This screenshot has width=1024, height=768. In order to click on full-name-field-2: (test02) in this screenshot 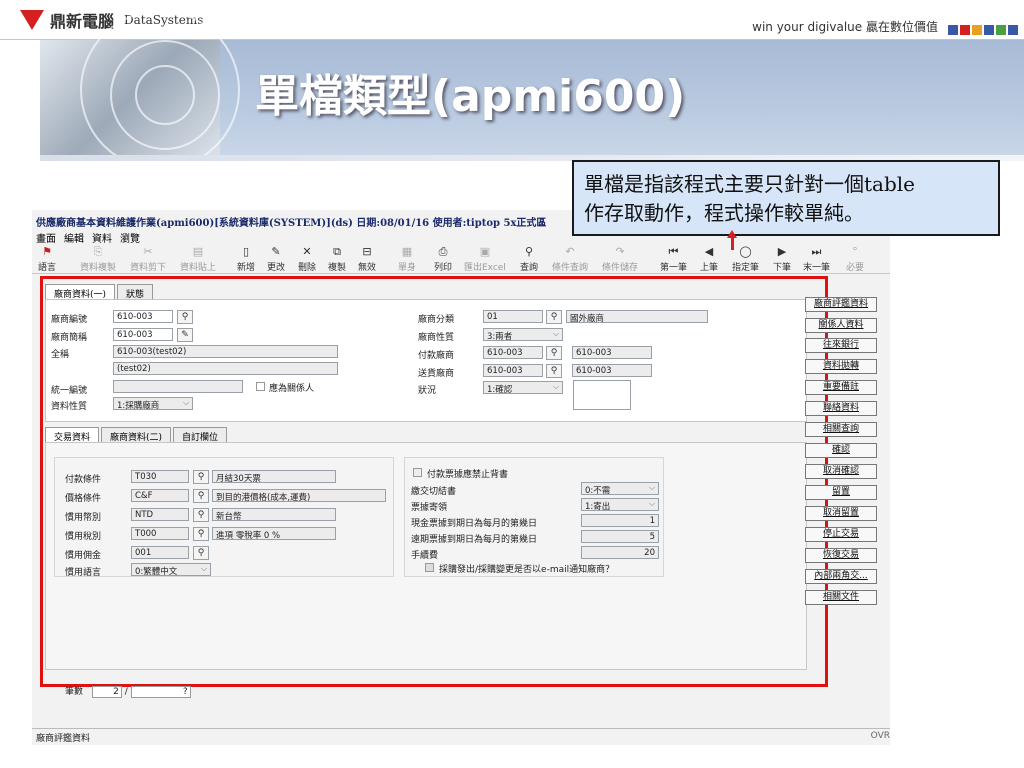, I will do `click(225, 368)`.